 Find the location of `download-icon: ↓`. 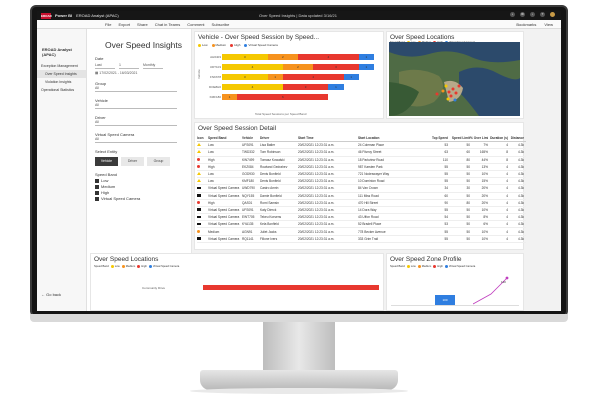

download-icon: ↓ is located at coordinates (532, 14).